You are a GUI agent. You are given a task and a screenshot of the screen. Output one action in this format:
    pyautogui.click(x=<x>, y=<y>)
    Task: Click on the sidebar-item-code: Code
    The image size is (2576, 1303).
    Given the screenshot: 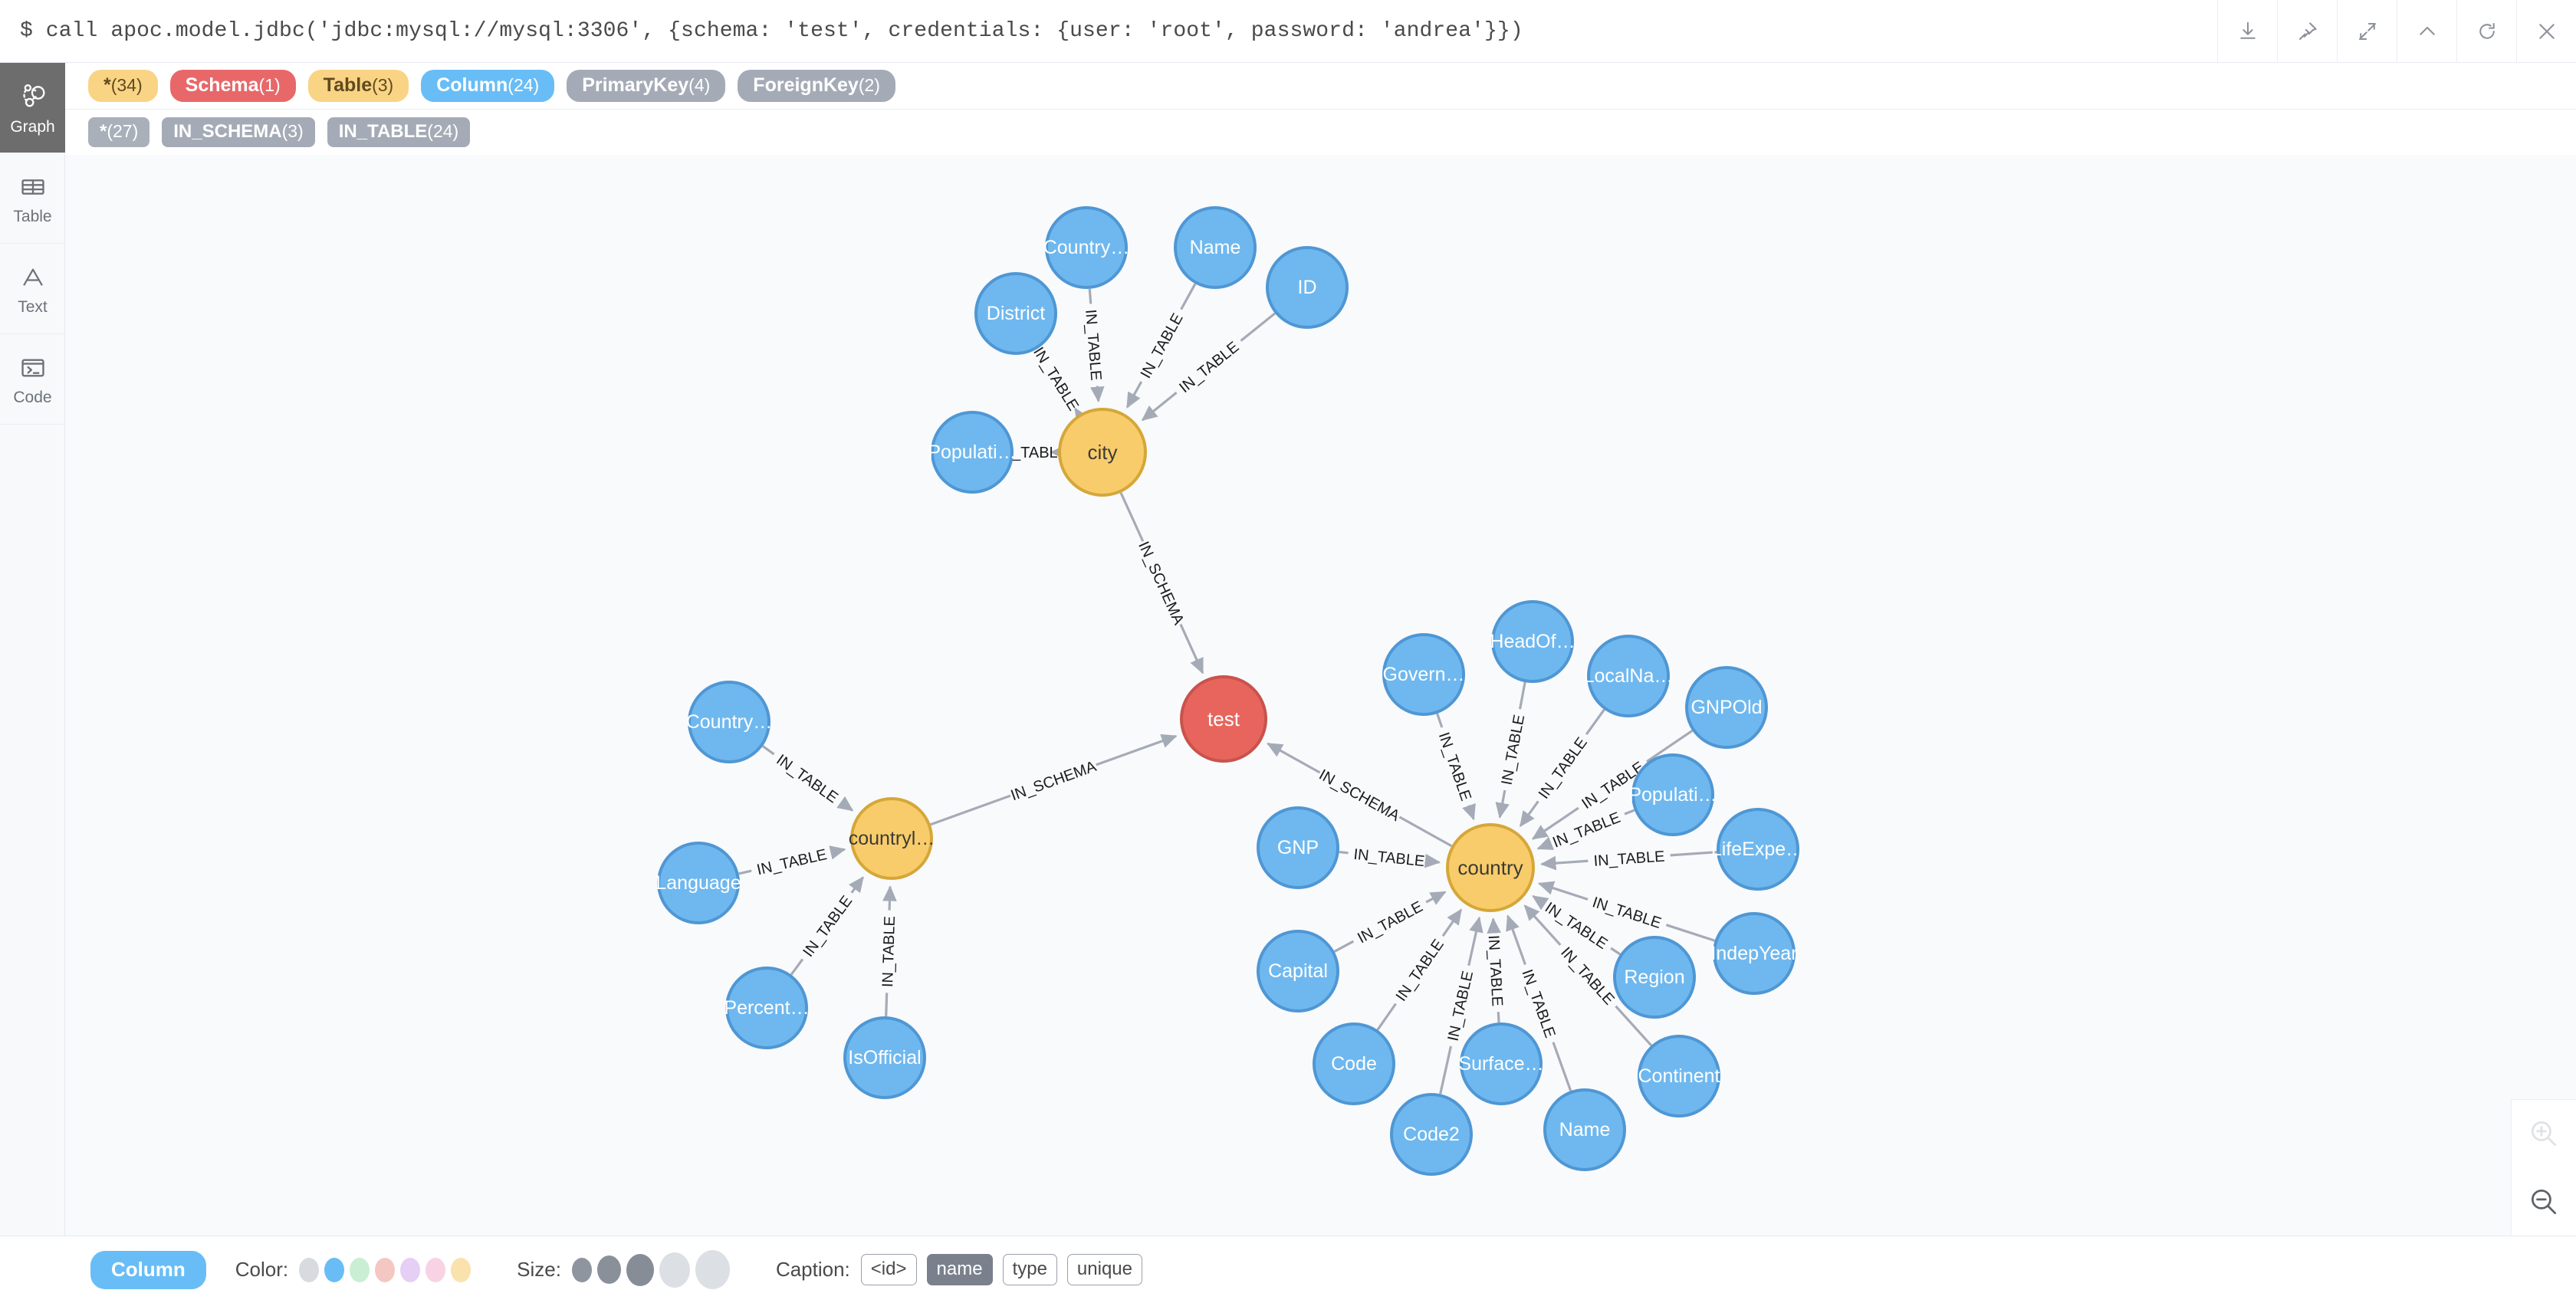 What is the action you would take?
    pyautogui.click(x=32, y=379)
    